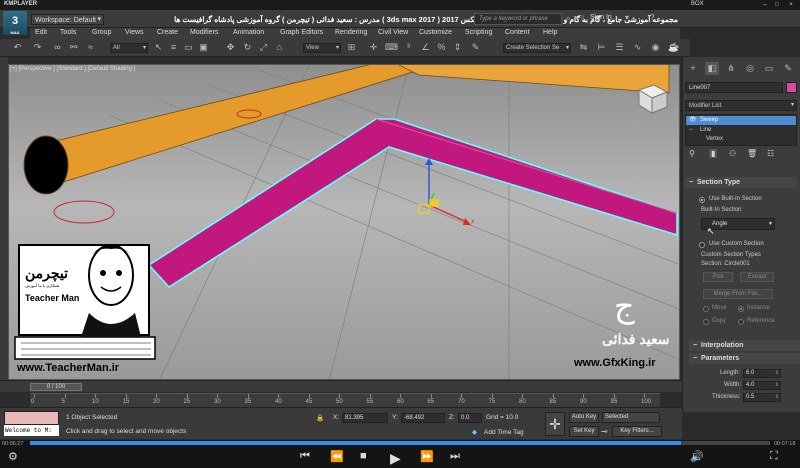 The height and width of the screenshot is (468, 800). What do you see at coordinates (702, 200) in the screenshot?
I see `use-builtin-radio` at bounding box center [702, 200].